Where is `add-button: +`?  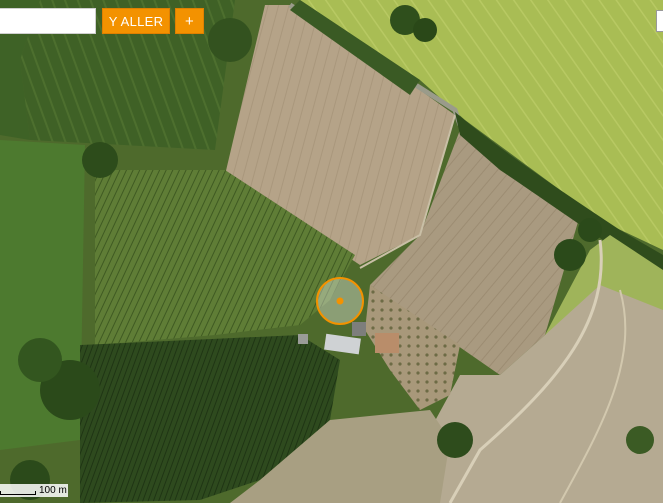 add-button: + is located at coordinates (189, 21).